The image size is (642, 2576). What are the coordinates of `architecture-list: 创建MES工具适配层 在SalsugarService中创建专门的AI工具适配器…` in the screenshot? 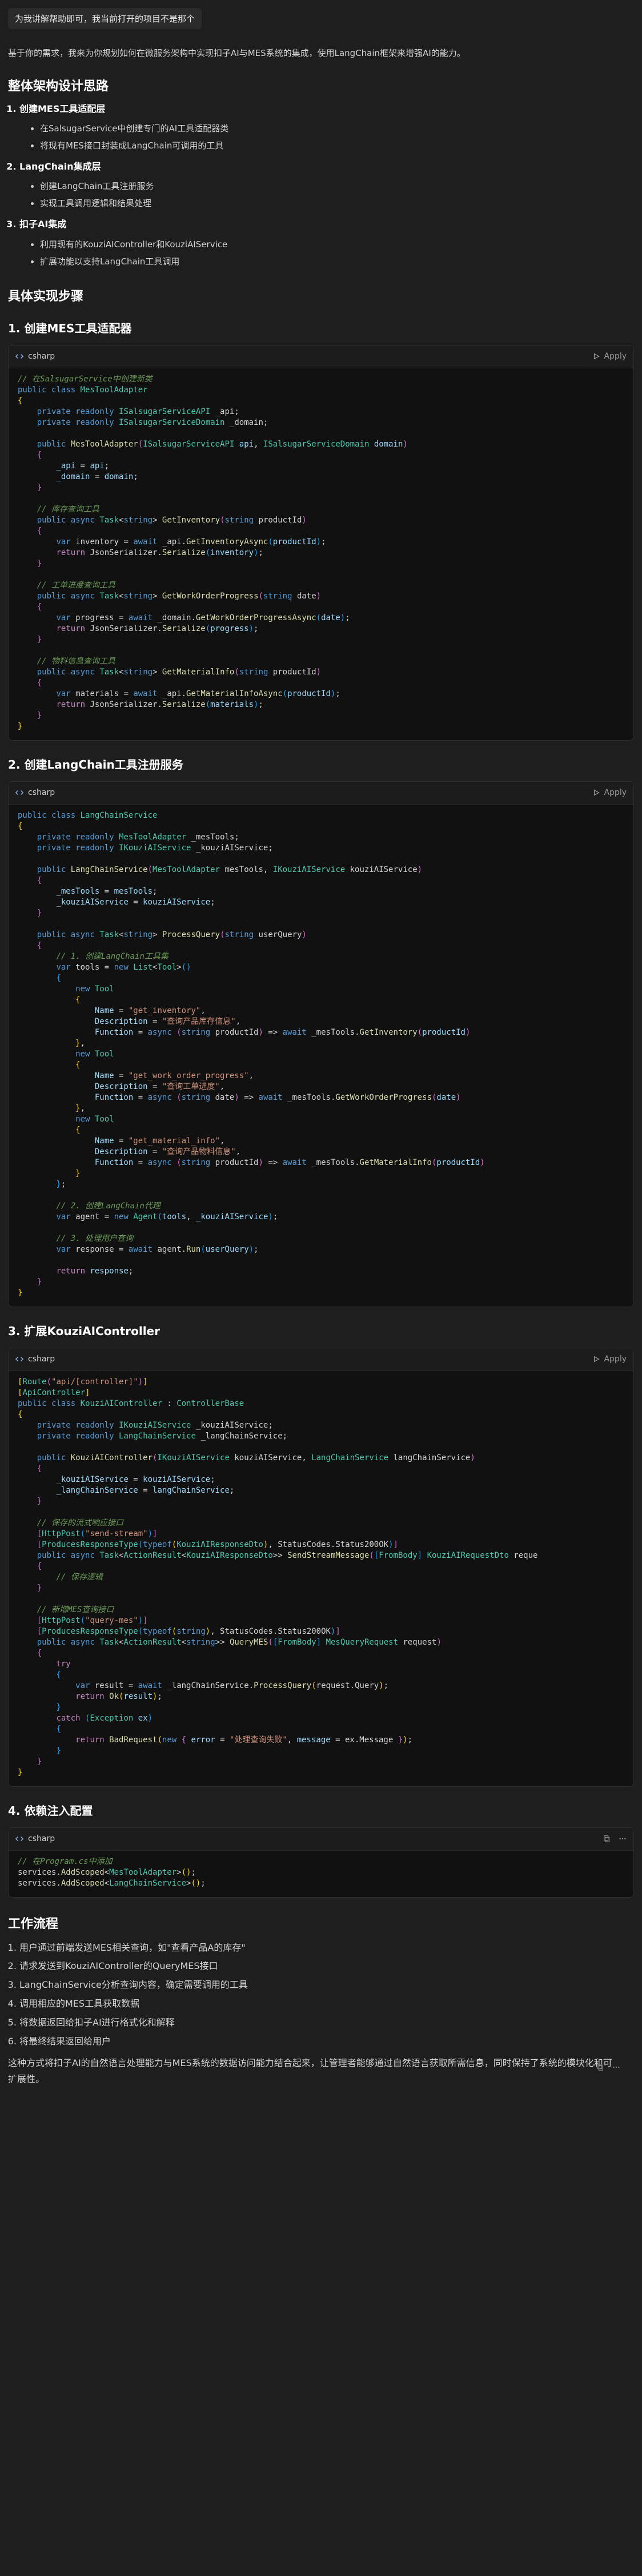 It's located at (321, 185).